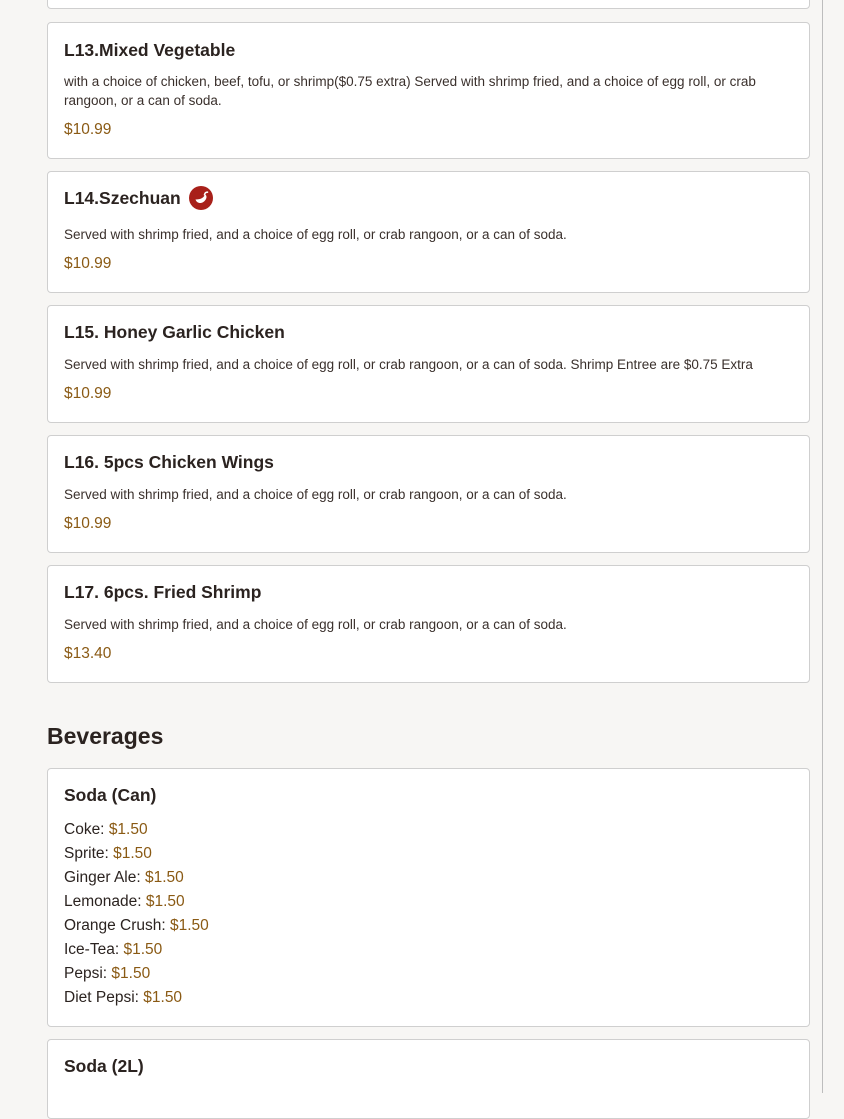  I want to click on menu-item-name: L14.Szechuan, so click(122, 198).